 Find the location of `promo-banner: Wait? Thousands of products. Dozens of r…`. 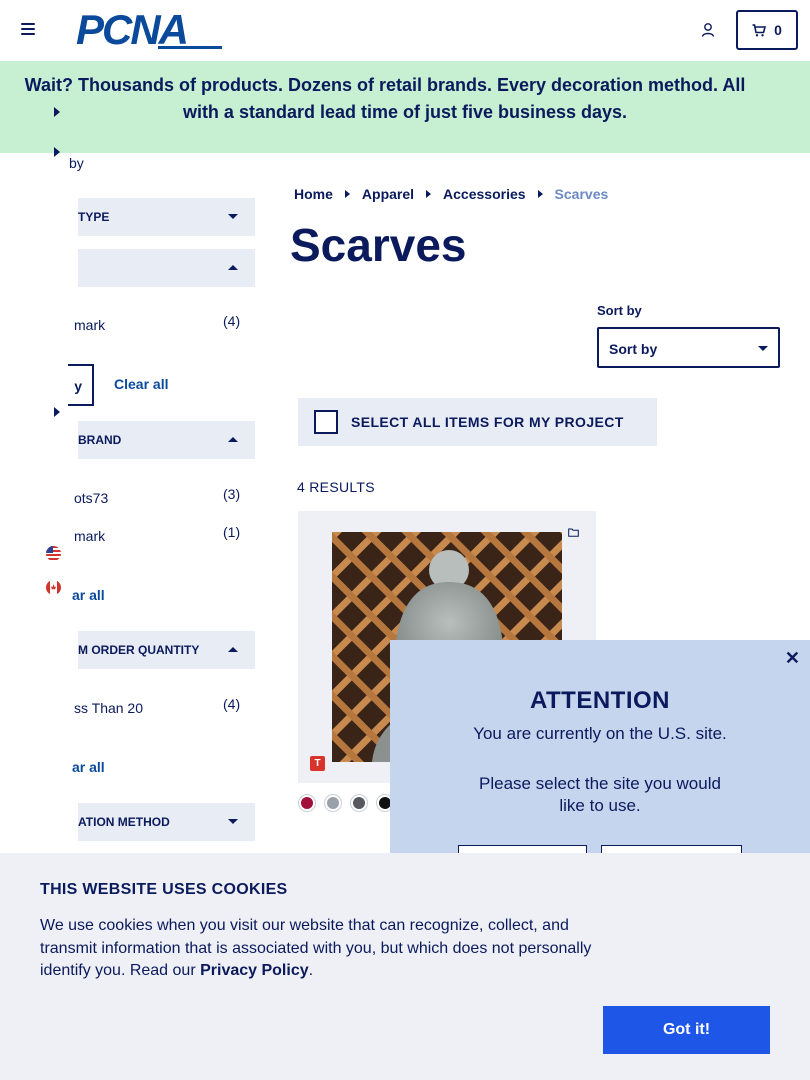

promo-banner: Wait? Thousands of products. Dozens of r… is located at coordinates (405, 107).